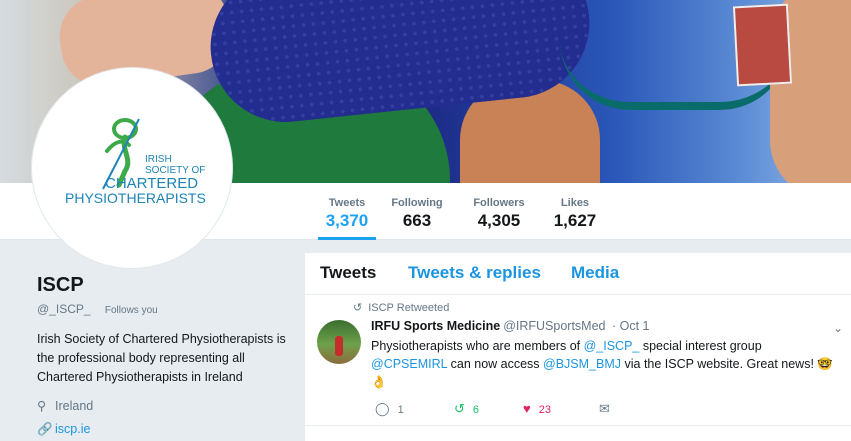 Image resolution: width=851 pixels, height=441 pixels. Describe the element at coordinates (417, 220) in the screenshot. I see `stat-value: 663` at that location.